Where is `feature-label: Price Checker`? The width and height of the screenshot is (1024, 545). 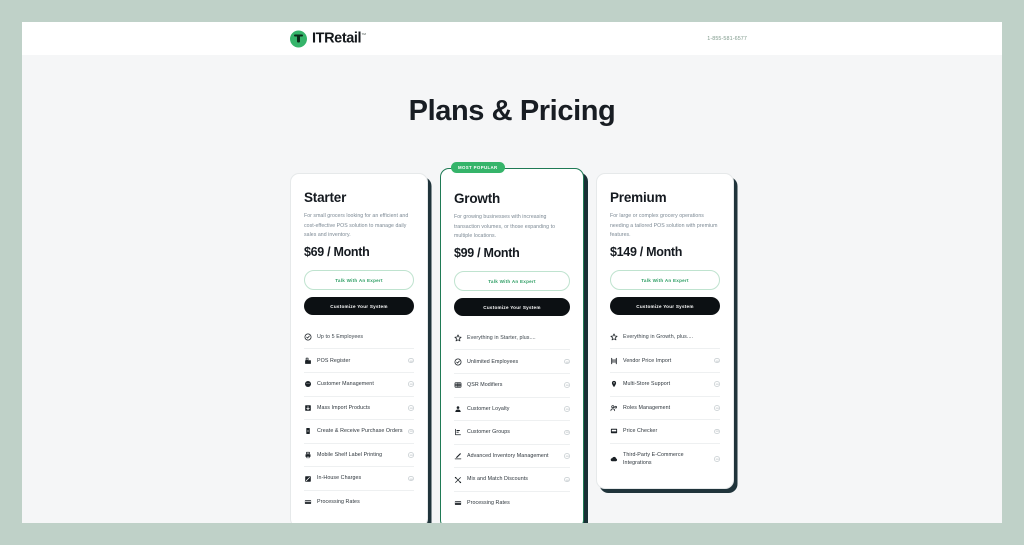
feature-label: Price Checker is located at coordinates (640, 431).